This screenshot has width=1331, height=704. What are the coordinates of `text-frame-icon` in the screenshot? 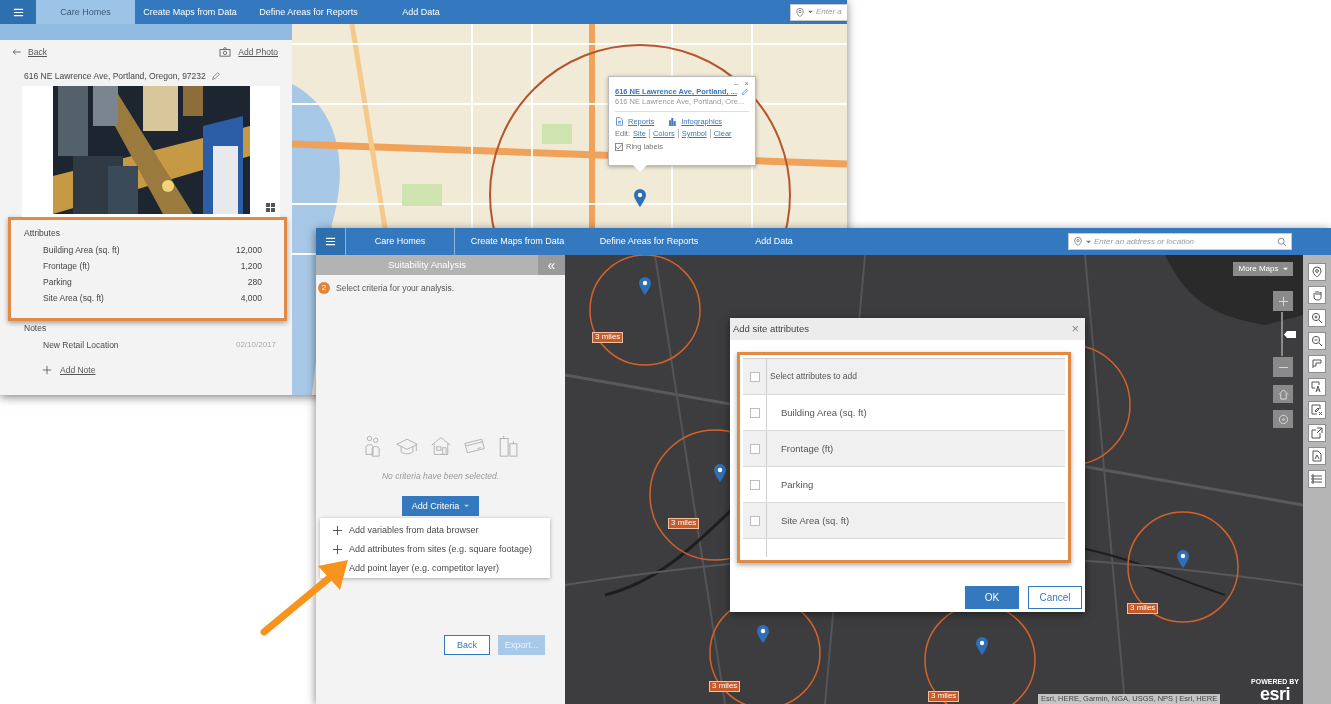 It's located at (1317, 387).